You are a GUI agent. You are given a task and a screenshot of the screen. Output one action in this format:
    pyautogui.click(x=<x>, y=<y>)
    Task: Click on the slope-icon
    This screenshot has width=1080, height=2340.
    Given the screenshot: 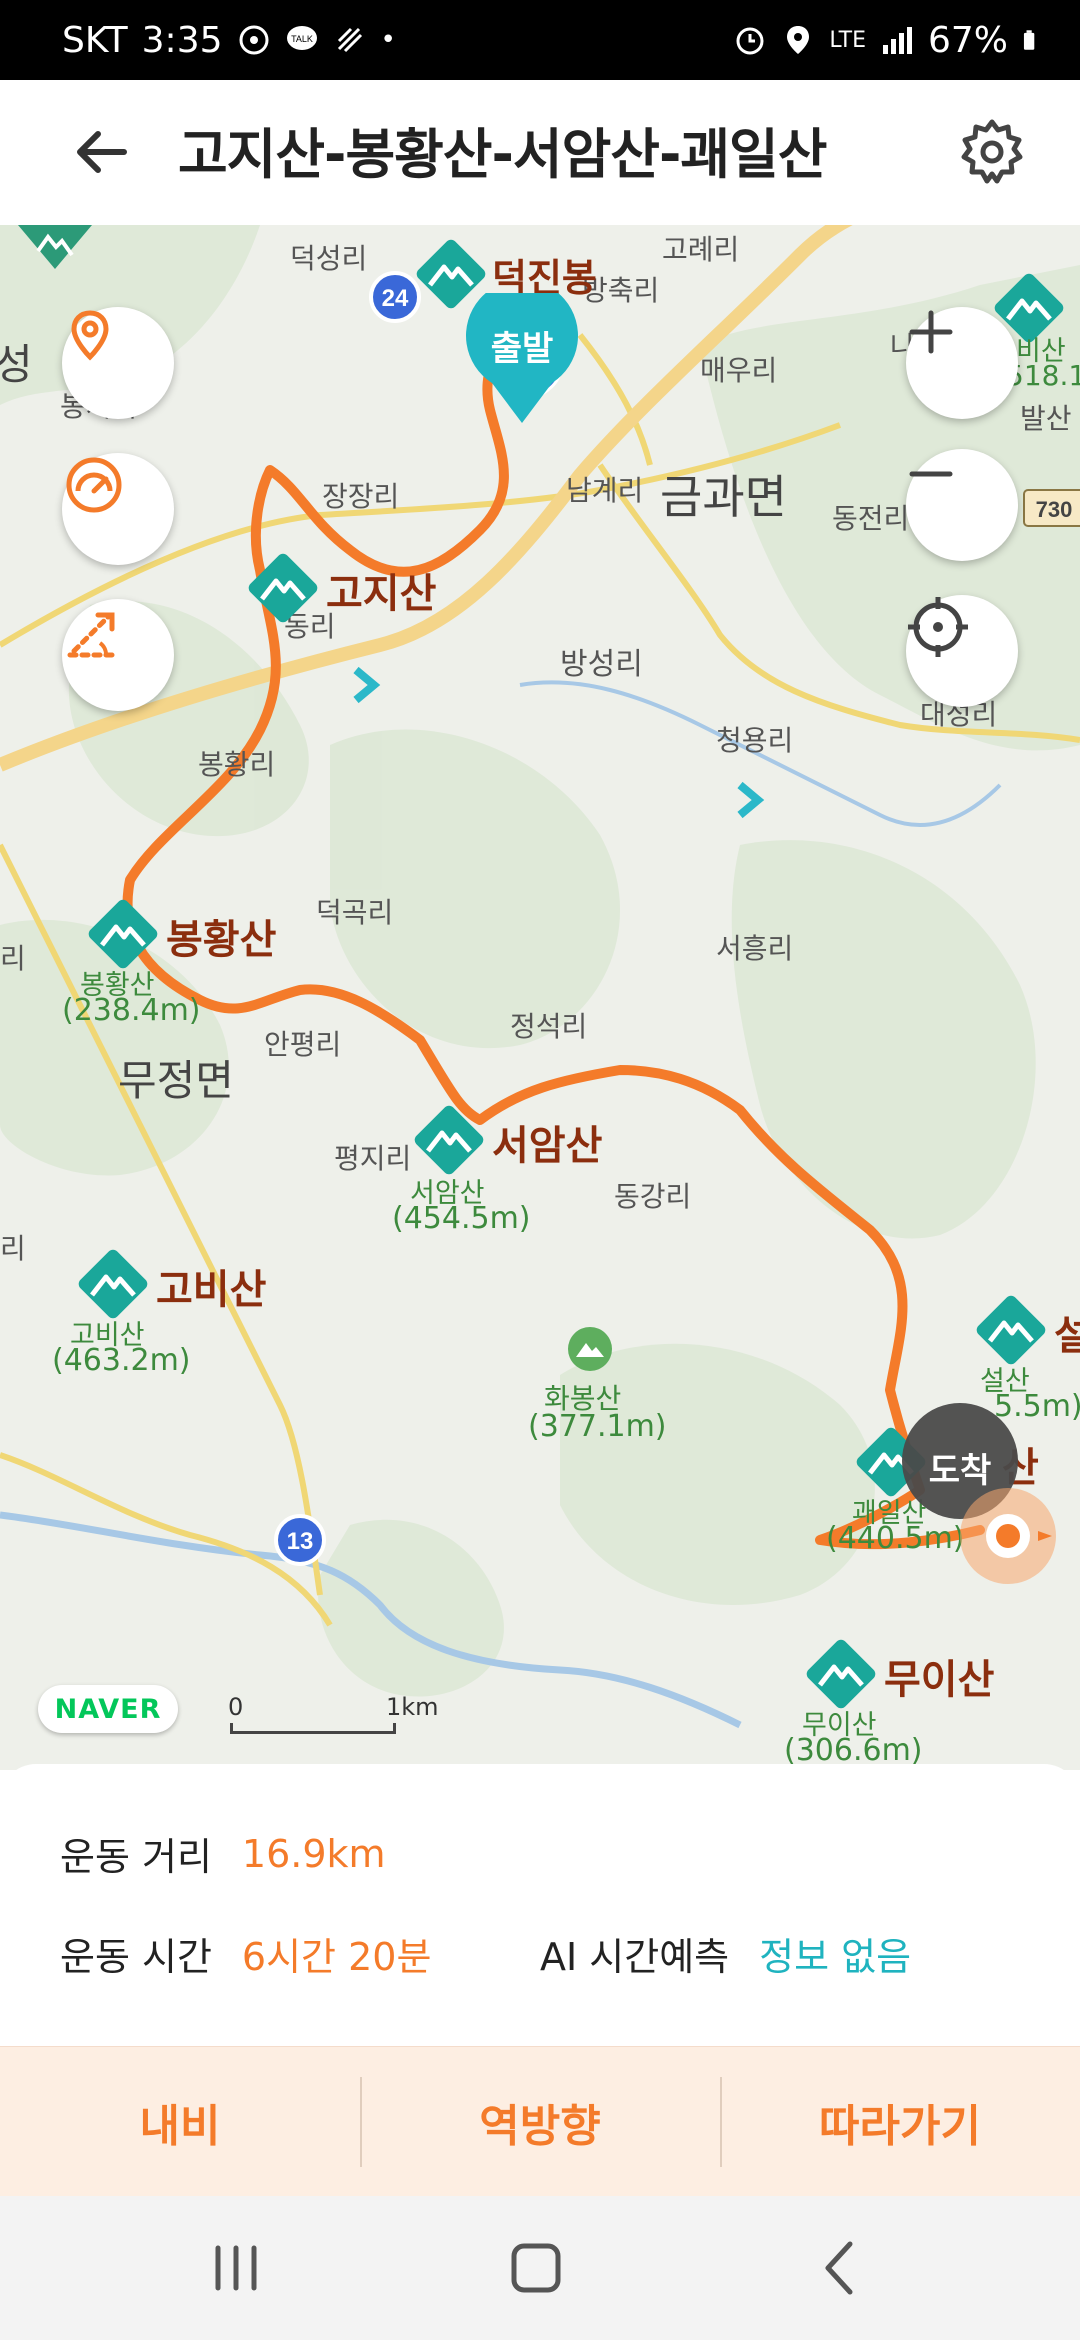 What is the action you would take?
    pyautogui.click(x=94, y=635)
    